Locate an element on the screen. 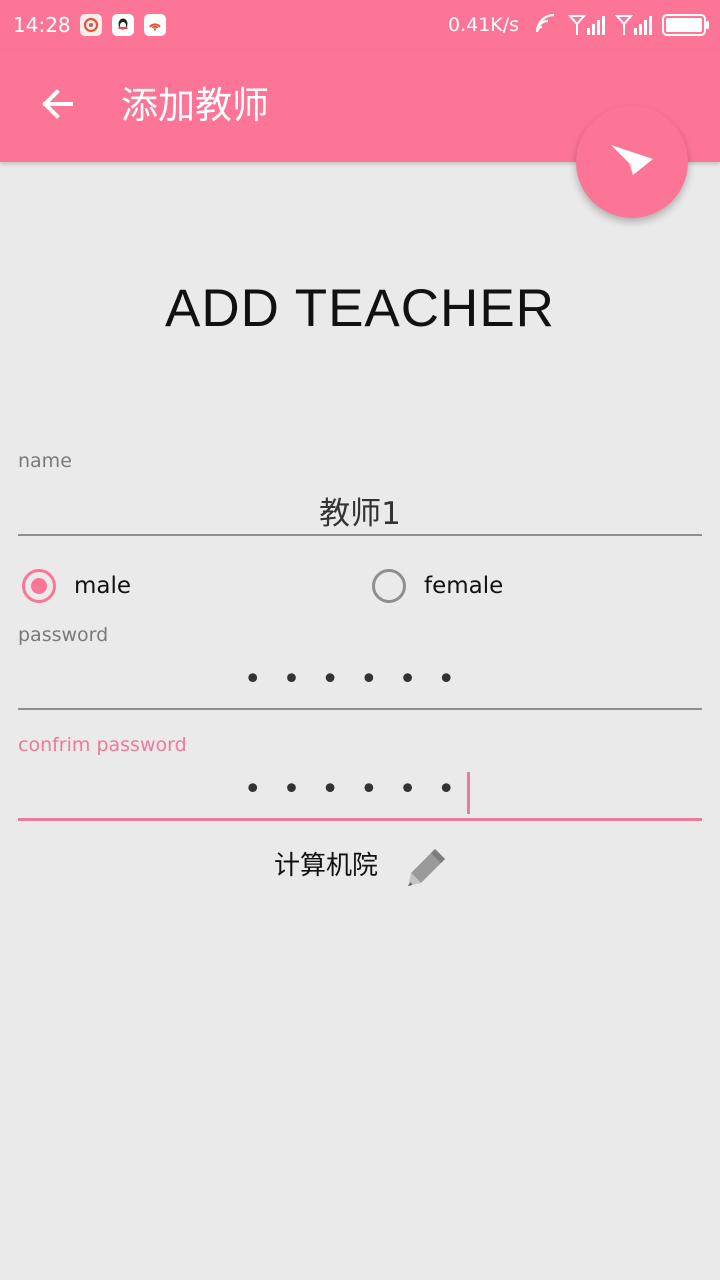 The width and height of the screenshot is (720, 1280). radio-female: female is located at coordinates (437, 586).